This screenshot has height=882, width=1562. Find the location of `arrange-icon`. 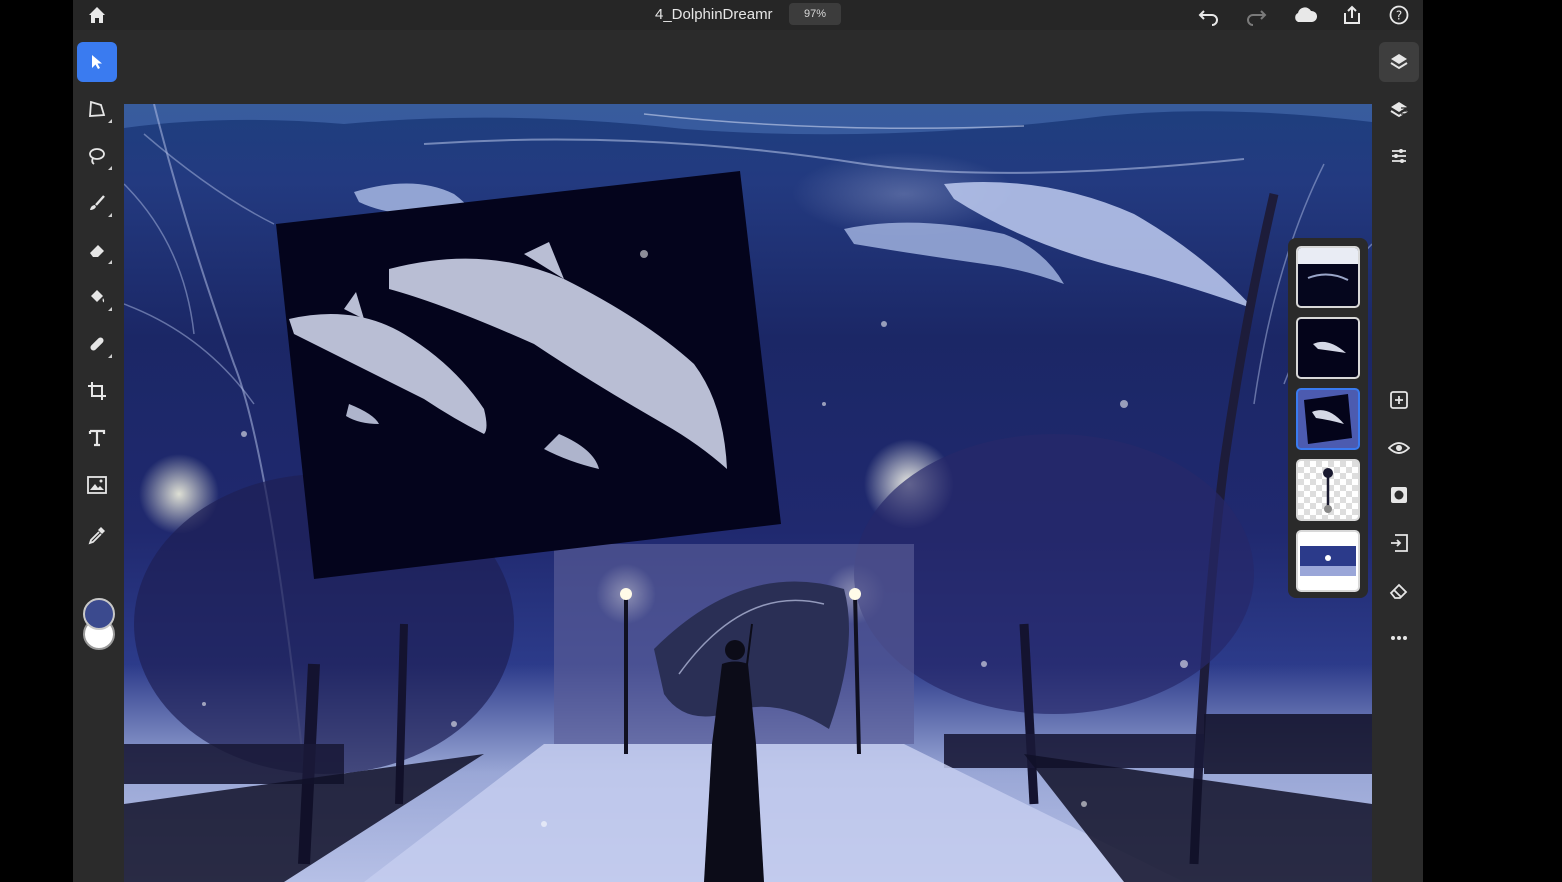

arrange-icon is located at coordinates (1399, 543).